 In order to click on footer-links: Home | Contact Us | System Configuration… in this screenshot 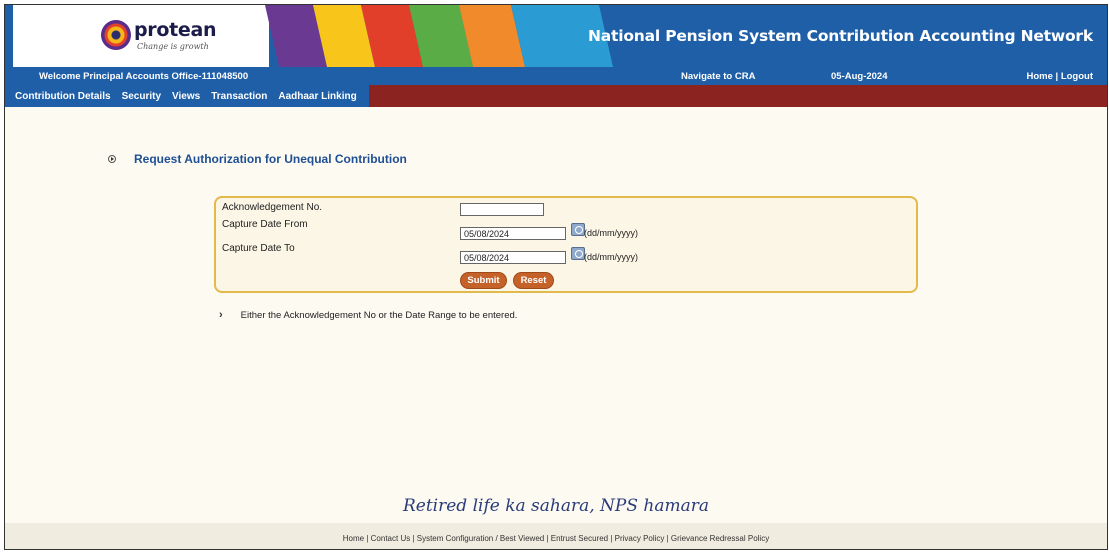, I will do `click(556, 538)`.